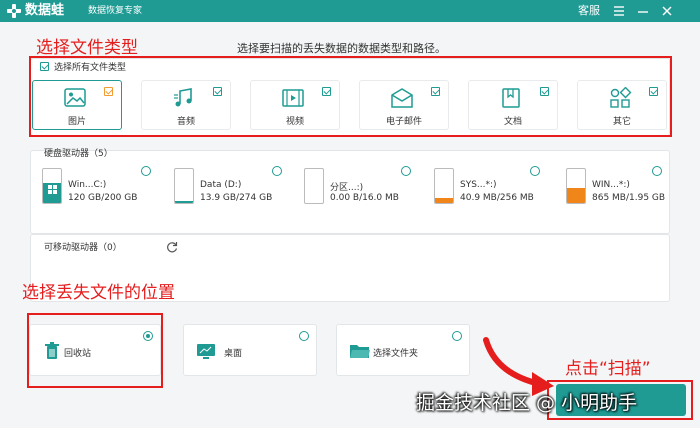 This screenshot has height=428, width=700. What do you see at coordinates (359, 351) in the screenshot?
I see `folder-icon` at bounding box center [359, 351].